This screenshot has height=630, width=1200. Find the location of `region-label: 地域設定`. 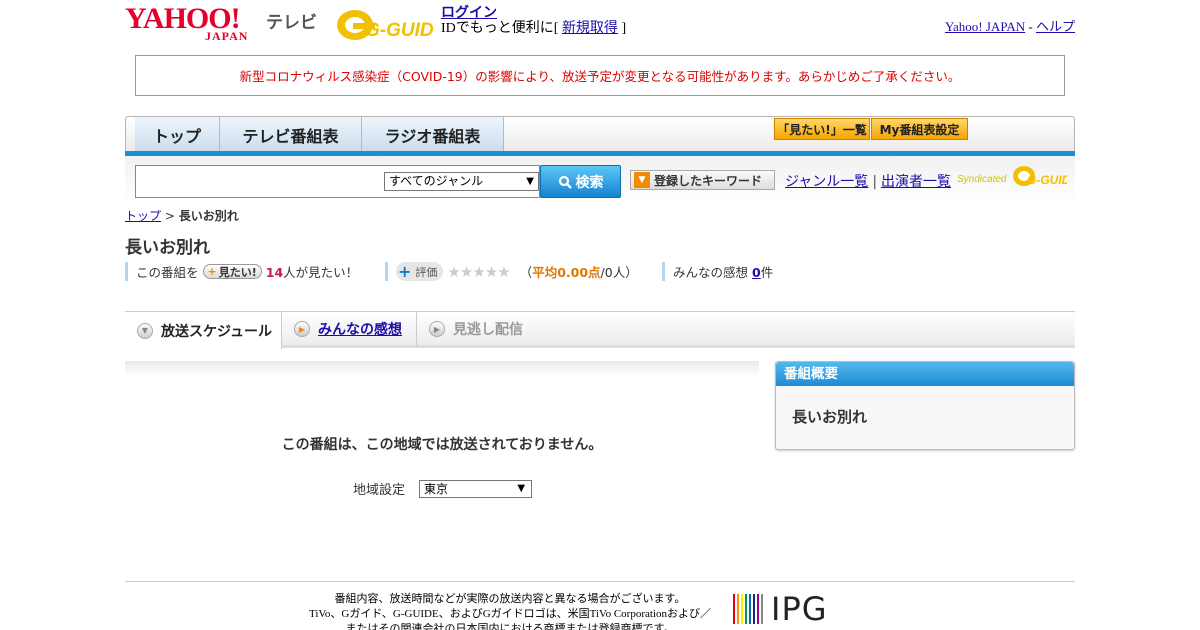

region-label: 地域設定 is located at coordinates (379, 490).